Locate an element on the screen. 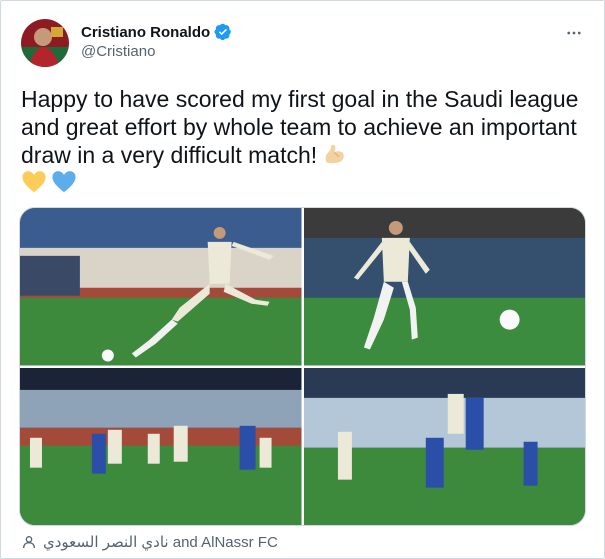  emoji-hearts is located at coordinates (49, 182).